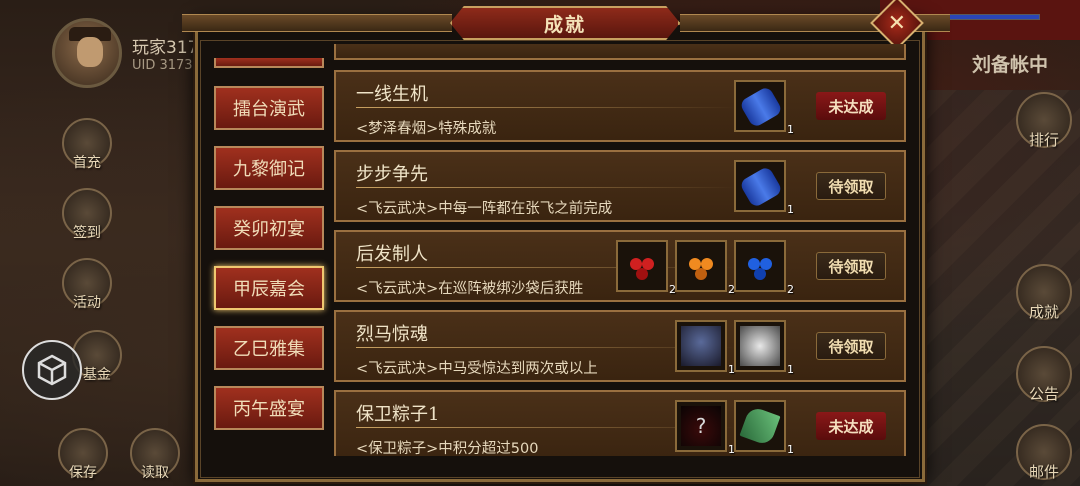 The width and height of the screenshot is (1080, 486). I want to click on sign-in-label: 签到, so click(87, 233).